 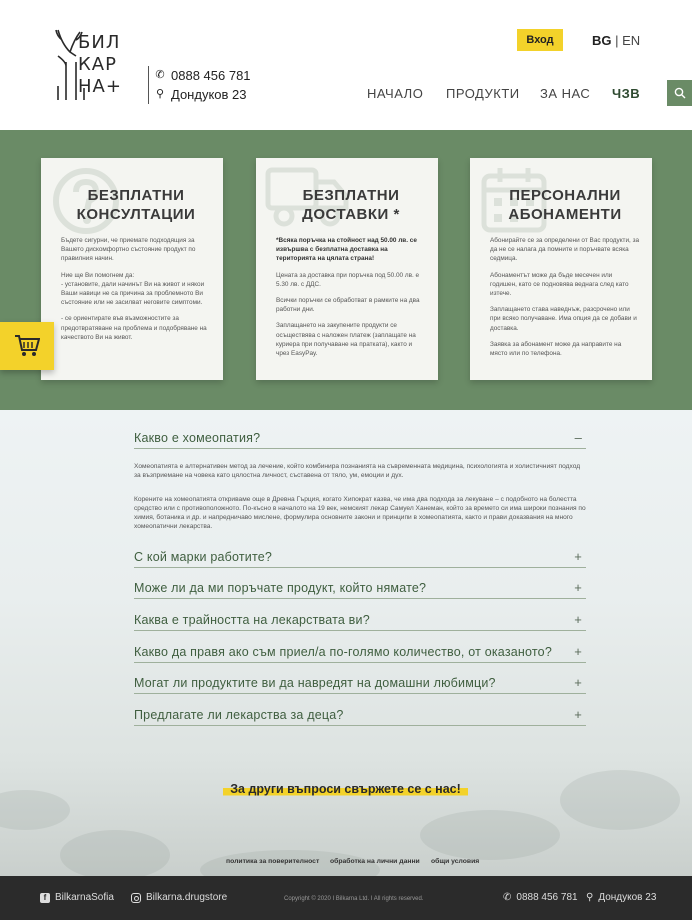 I want to click on logo-line: БИЛ, so click(x=99, y=42).